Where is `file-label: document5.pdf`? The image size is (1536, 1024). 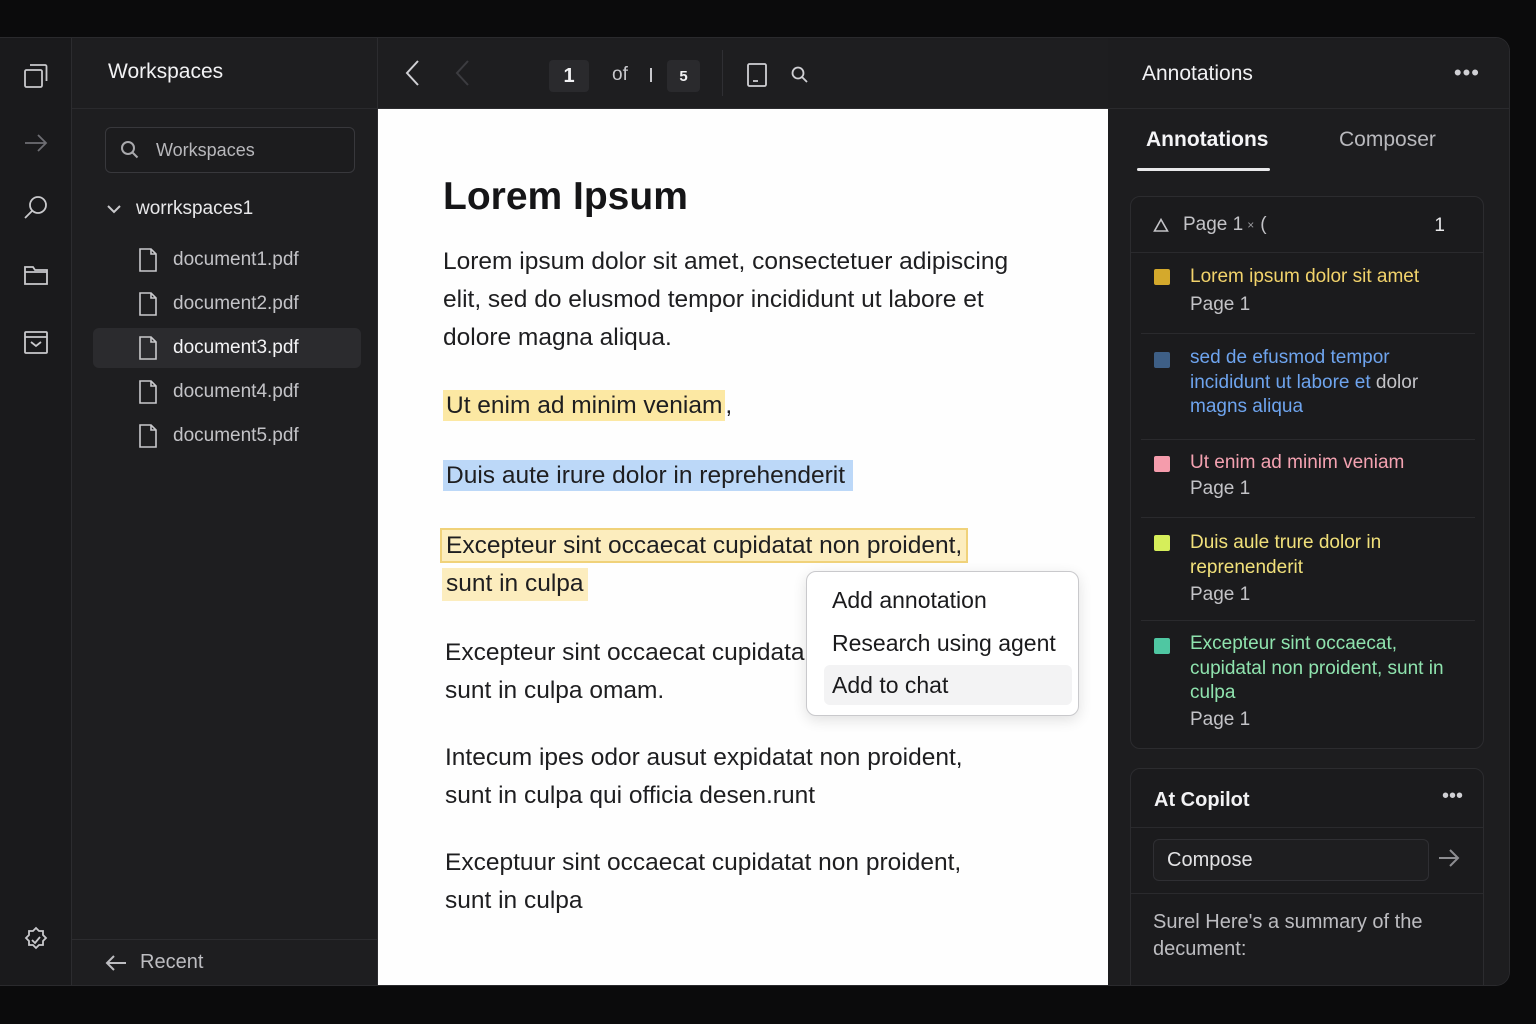
file-label: document5.pdf is located at coordinates (236, 435).